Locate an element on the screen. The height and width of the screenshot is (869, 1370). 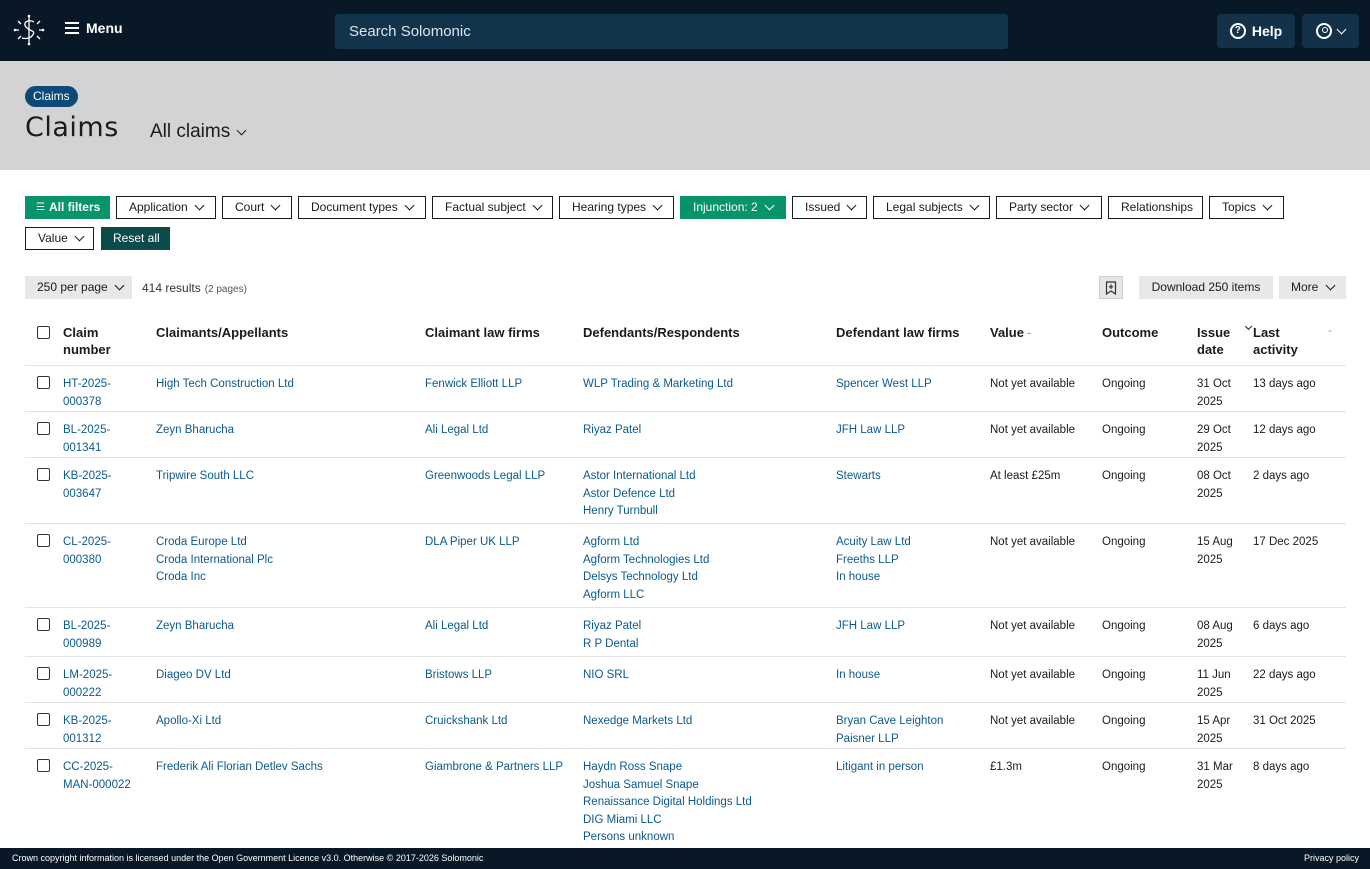
party-link: Fenwick Elliott LLP is located at coordinates (473, 385).